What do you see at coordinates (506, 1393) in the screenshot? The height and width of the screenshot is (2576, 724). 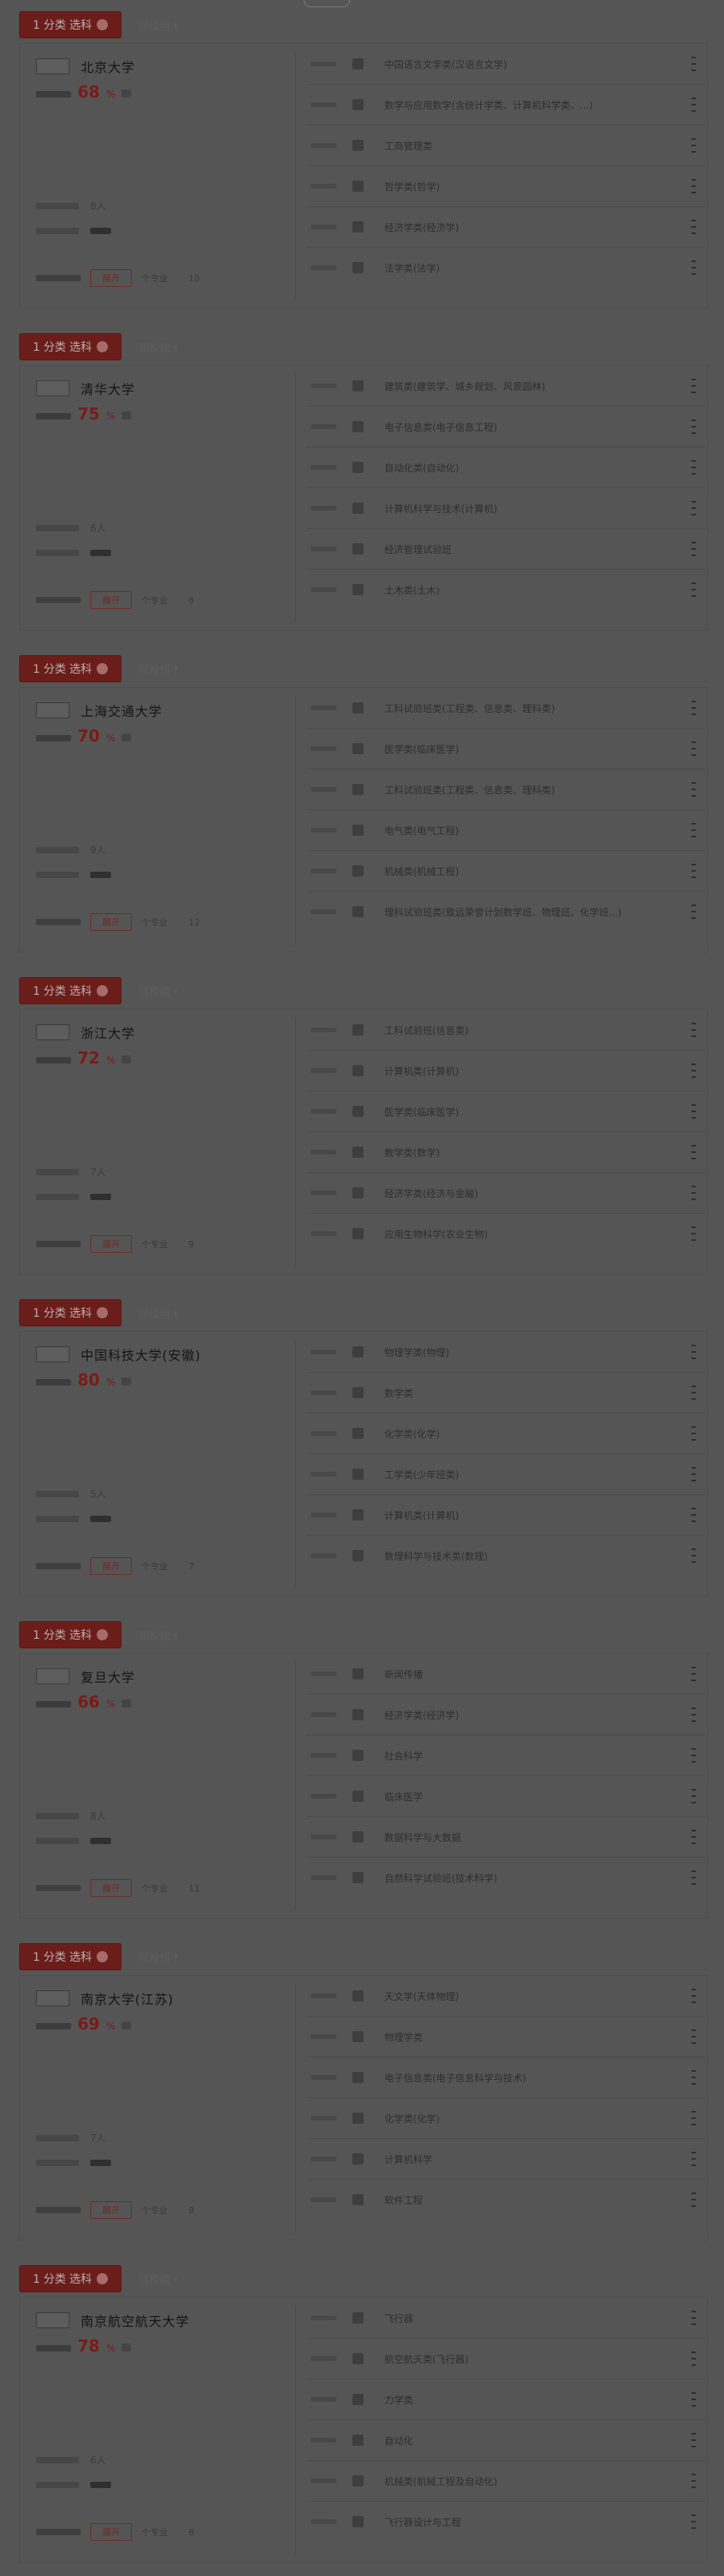 I see `major-row: 数学类` at bounding box center [506, 1393].